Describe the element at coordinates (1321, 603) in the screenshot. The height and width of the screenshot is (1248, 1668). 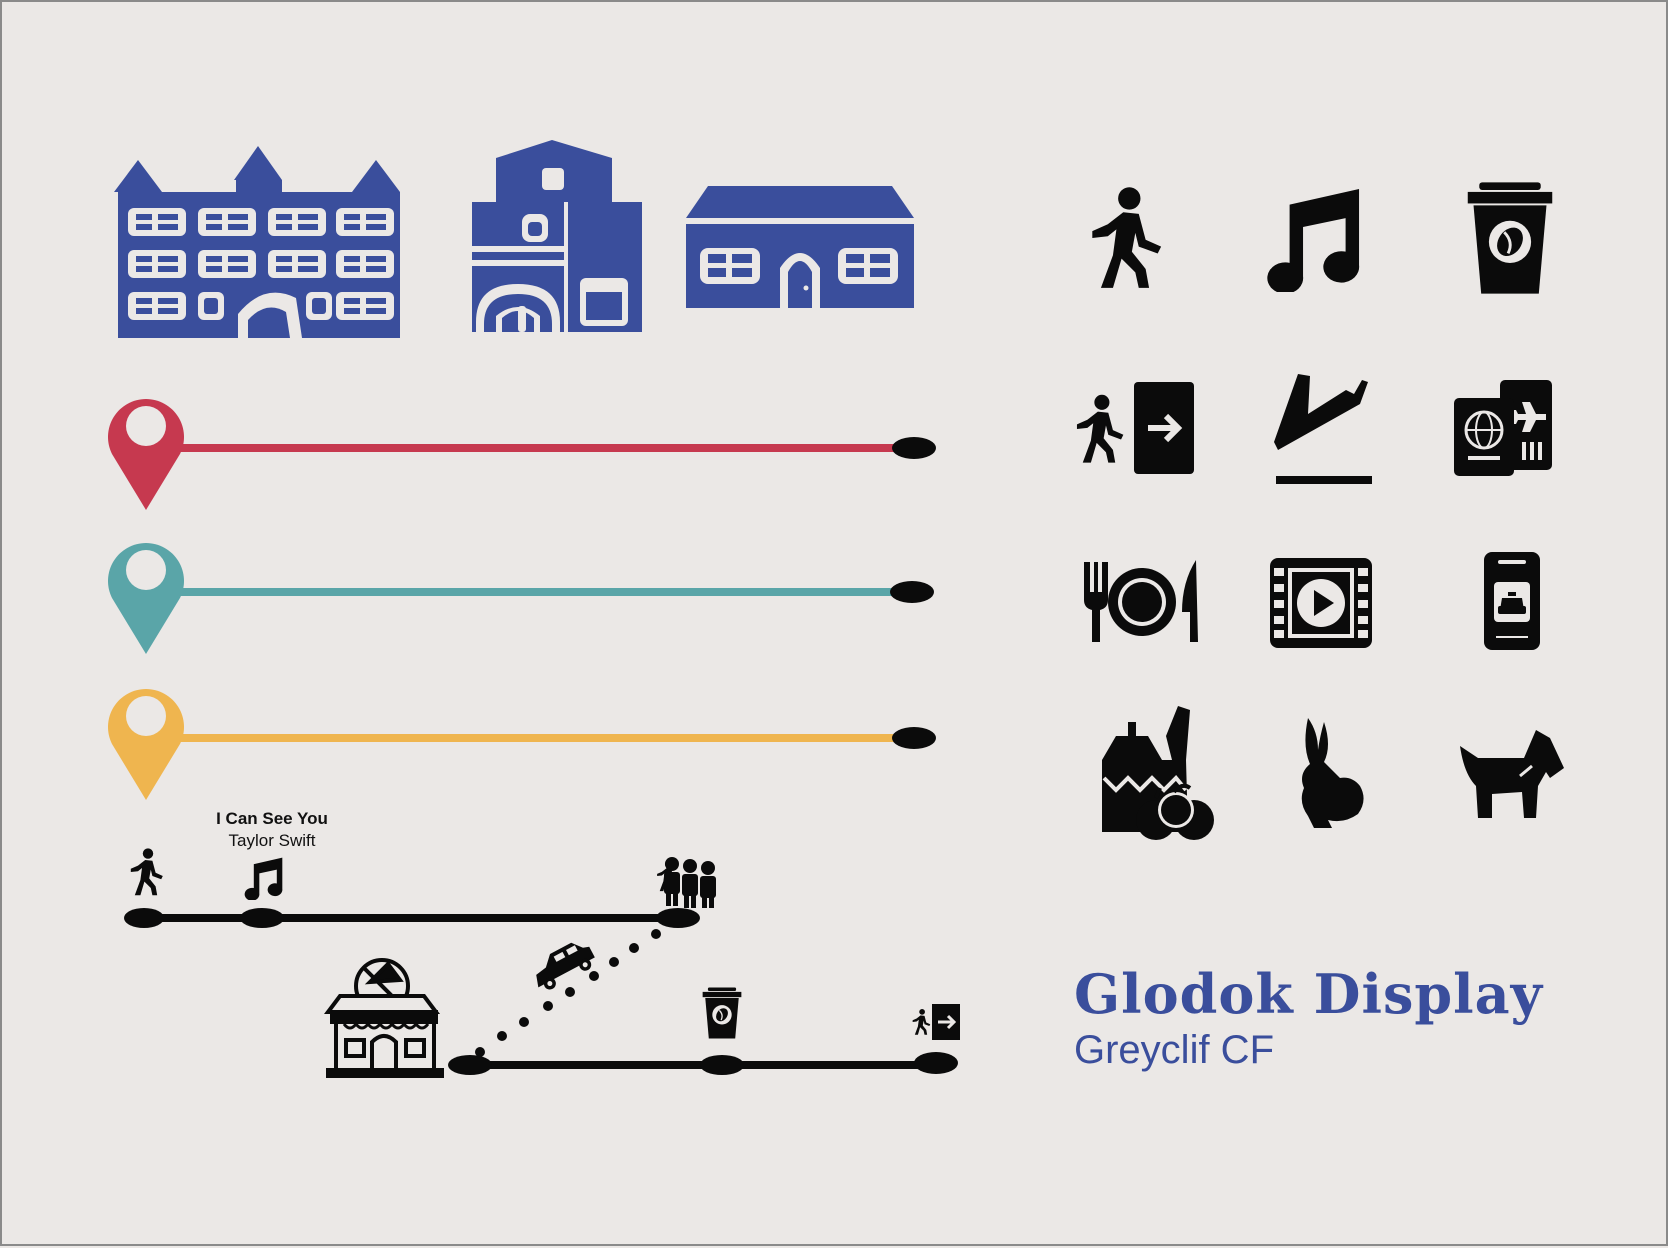
I see `video-play-icon` at that location.